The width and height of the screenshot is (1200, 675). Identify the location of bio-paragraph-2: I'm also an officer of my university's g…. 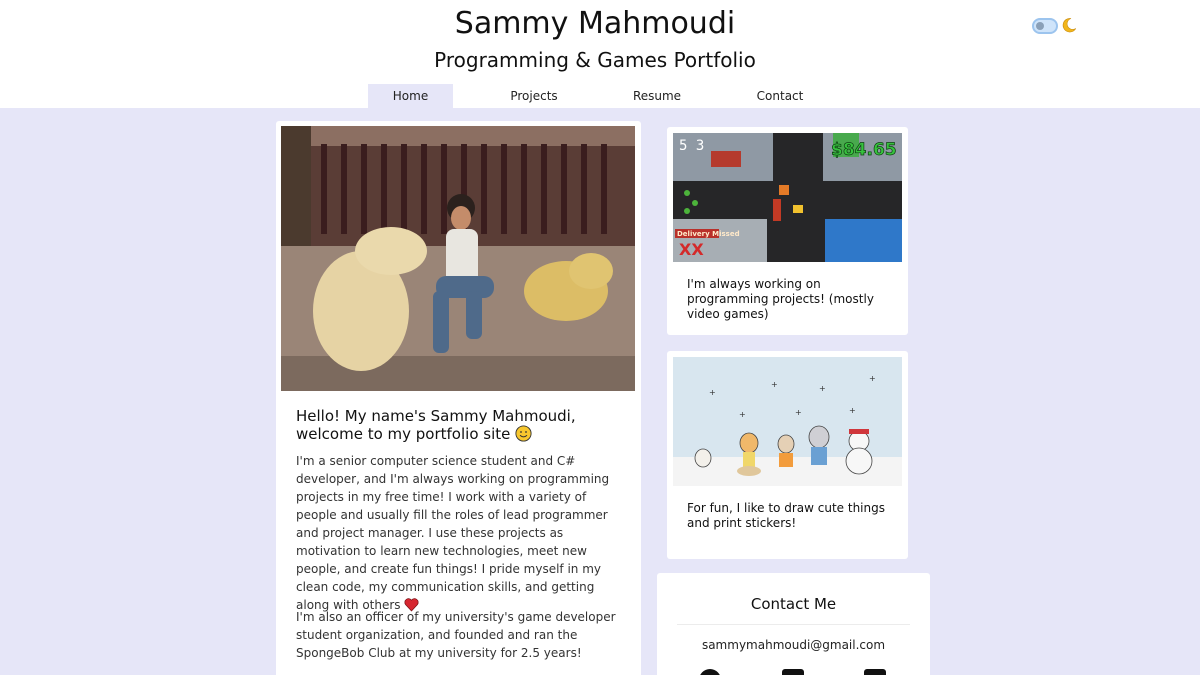
(456, 635).